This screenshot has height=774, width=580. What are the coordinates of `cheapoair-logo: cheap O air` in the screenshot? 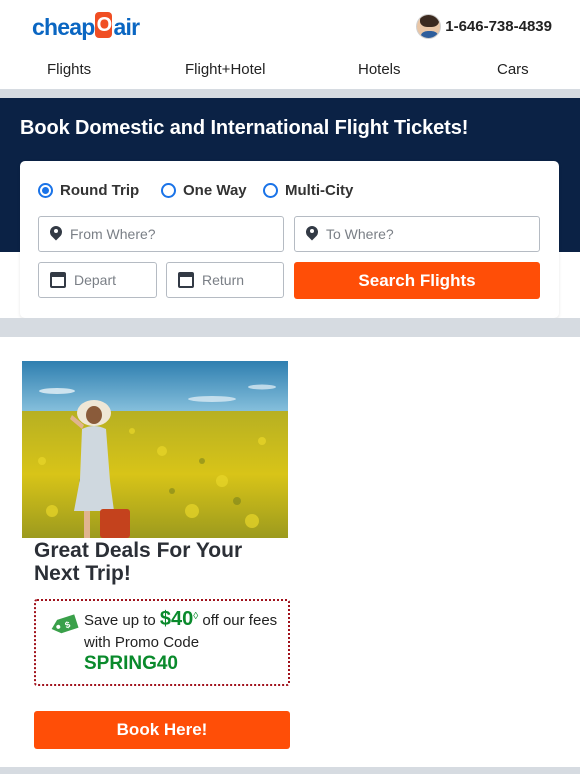 It's located at (86, 27).